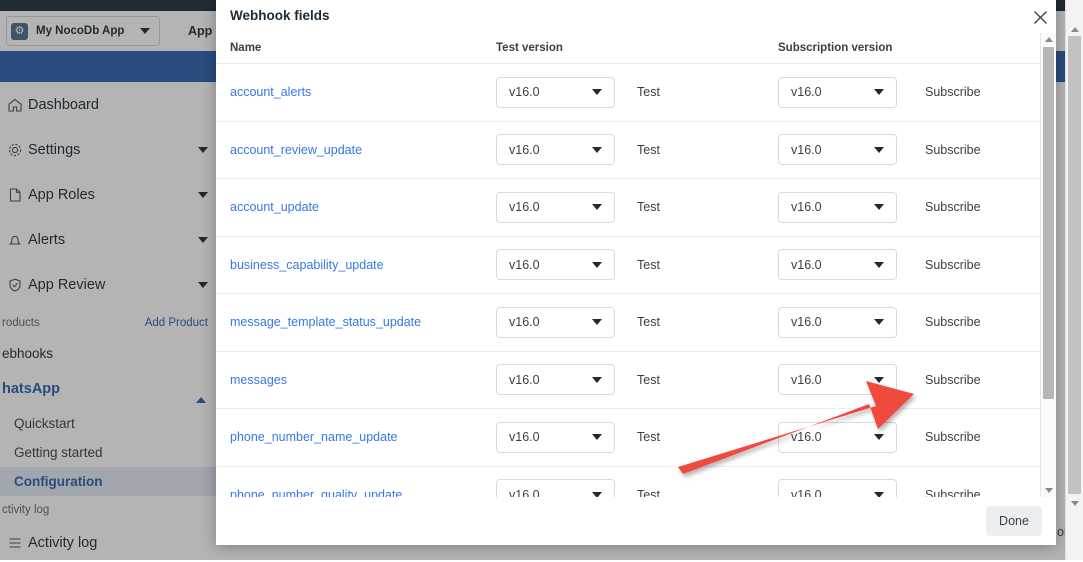 This screenshot has height=562, width=1083. What do you see at coordinates (636, 521) in the screenshot?
I see `modal-footer: Done` at bounding box center [636, 521].